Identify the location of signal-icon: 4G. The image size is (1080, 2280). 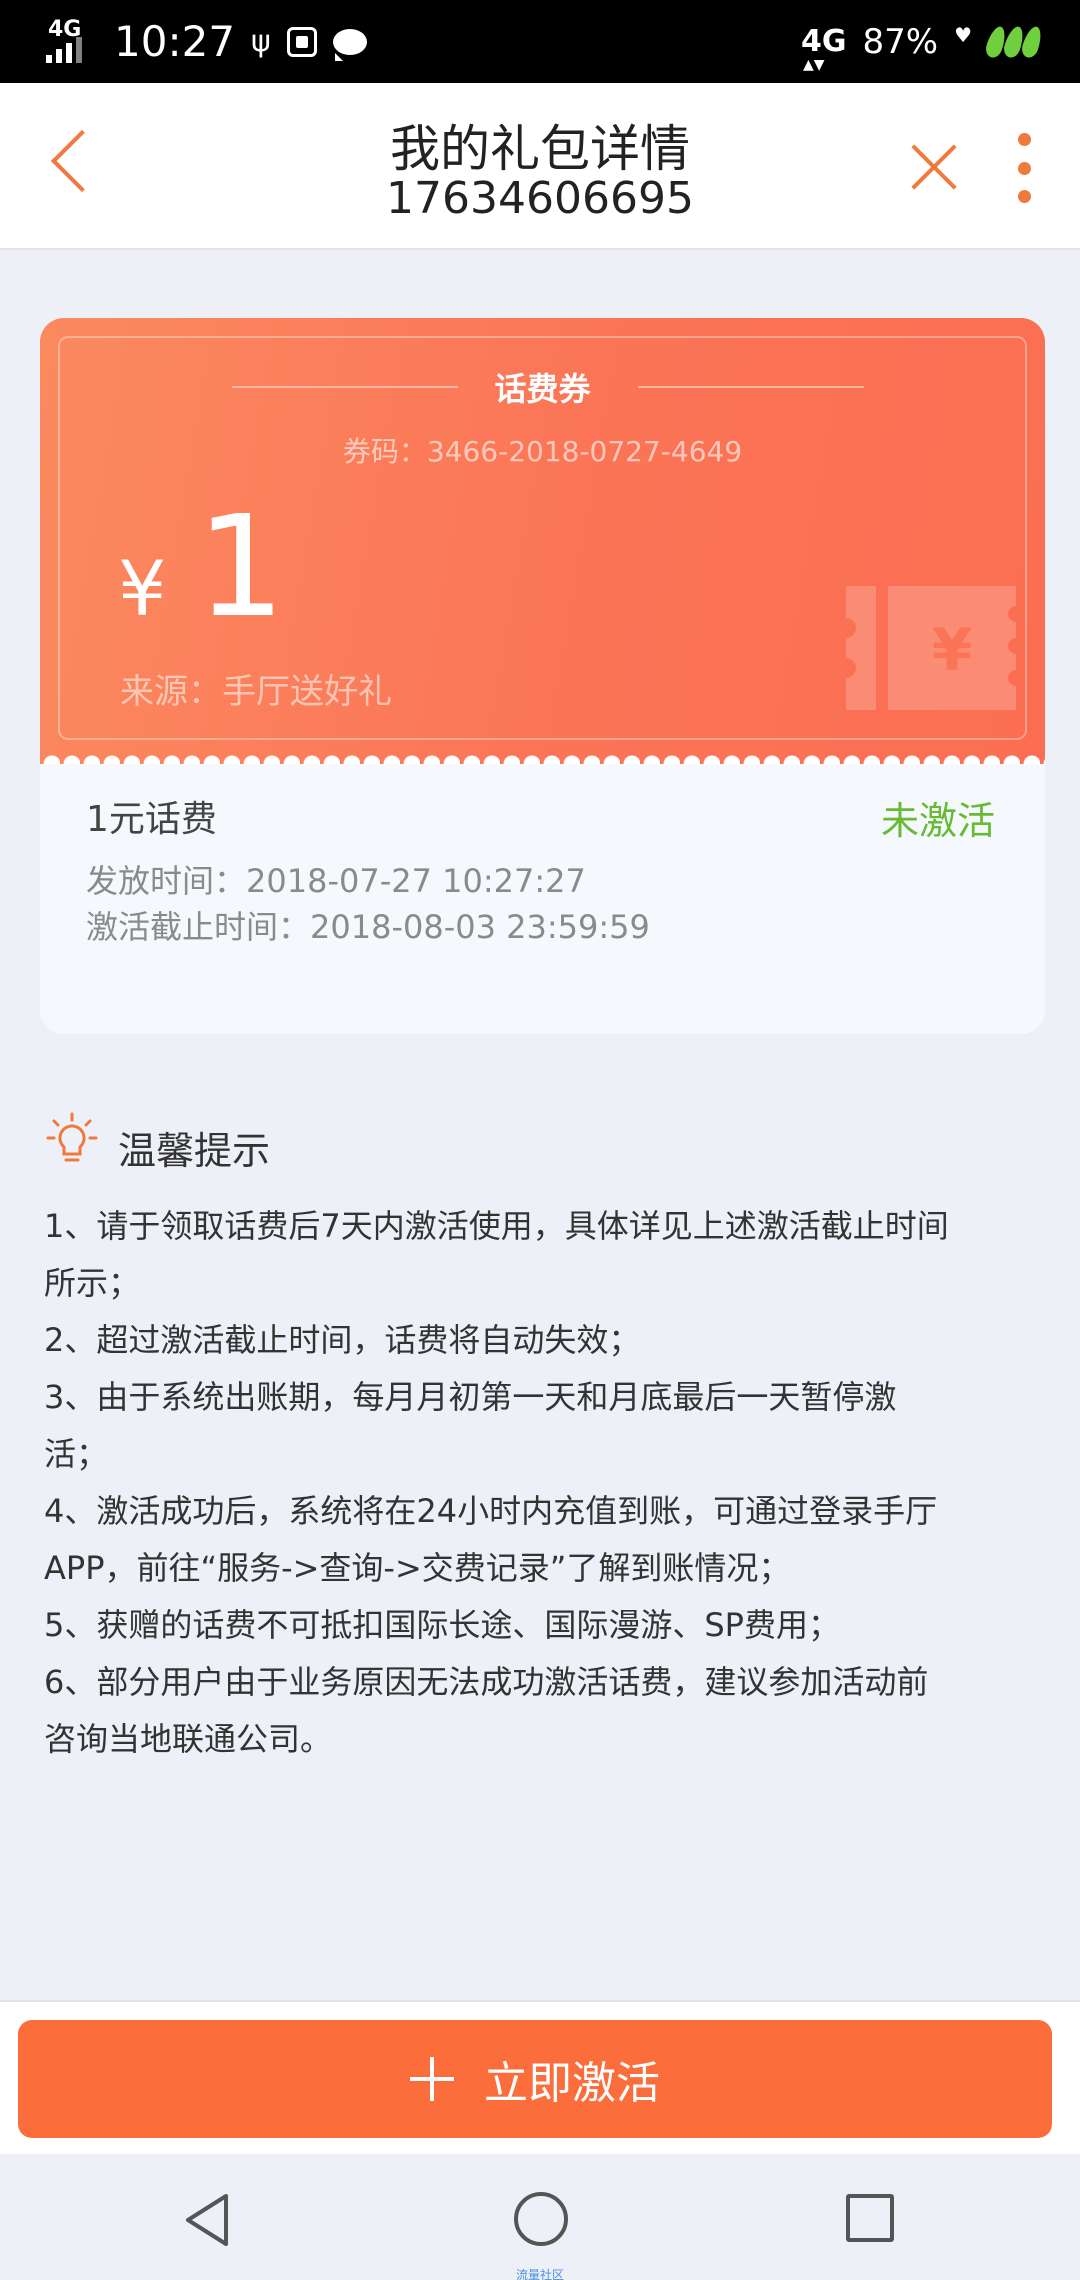
(66, 42).